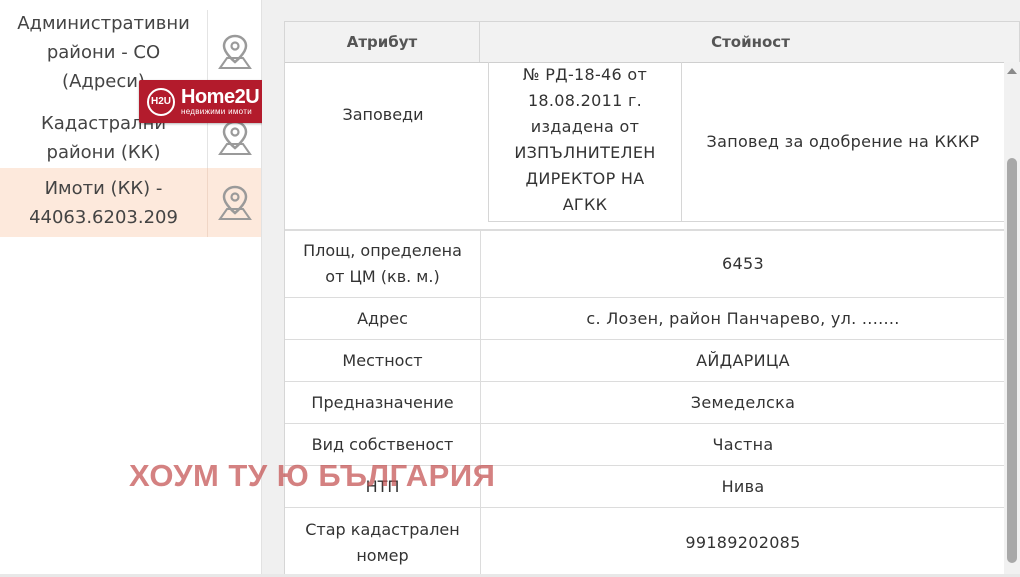 The image size is (1020, 577). I want to click on home2u-logo: H2U Home2U недвижими имоти, so click(206, 101).